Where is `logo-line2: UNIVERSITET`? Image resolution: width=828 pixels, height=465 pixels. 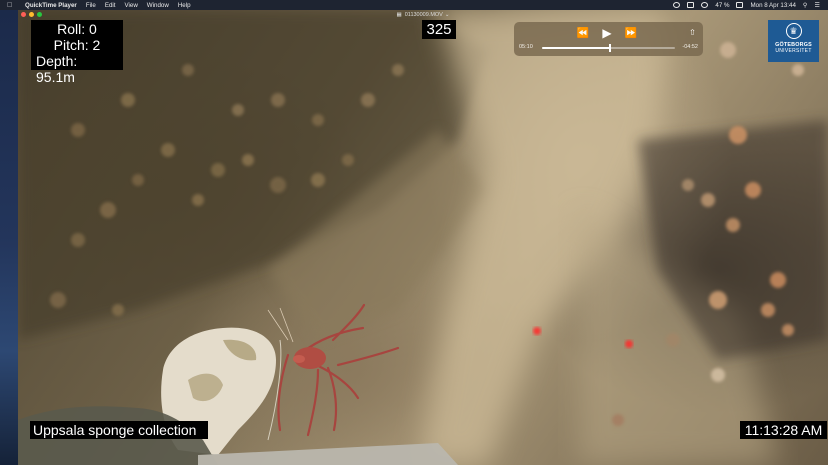
logo-line2: UNIVERSITET is located at coordinates (793, 51).